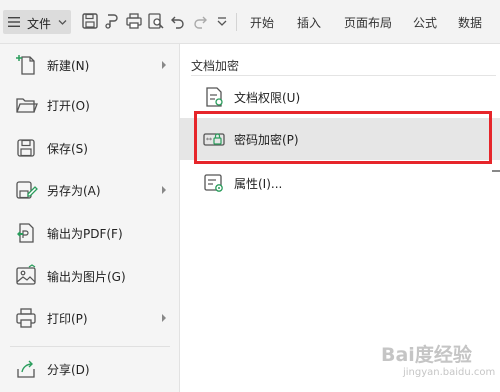 This screenshot has height=392, width=500. What do you see at coordinates (67, 149) in the screenshot?
I see `menu-item-save-label: 保存(S)` at bounding box center [67, 149].